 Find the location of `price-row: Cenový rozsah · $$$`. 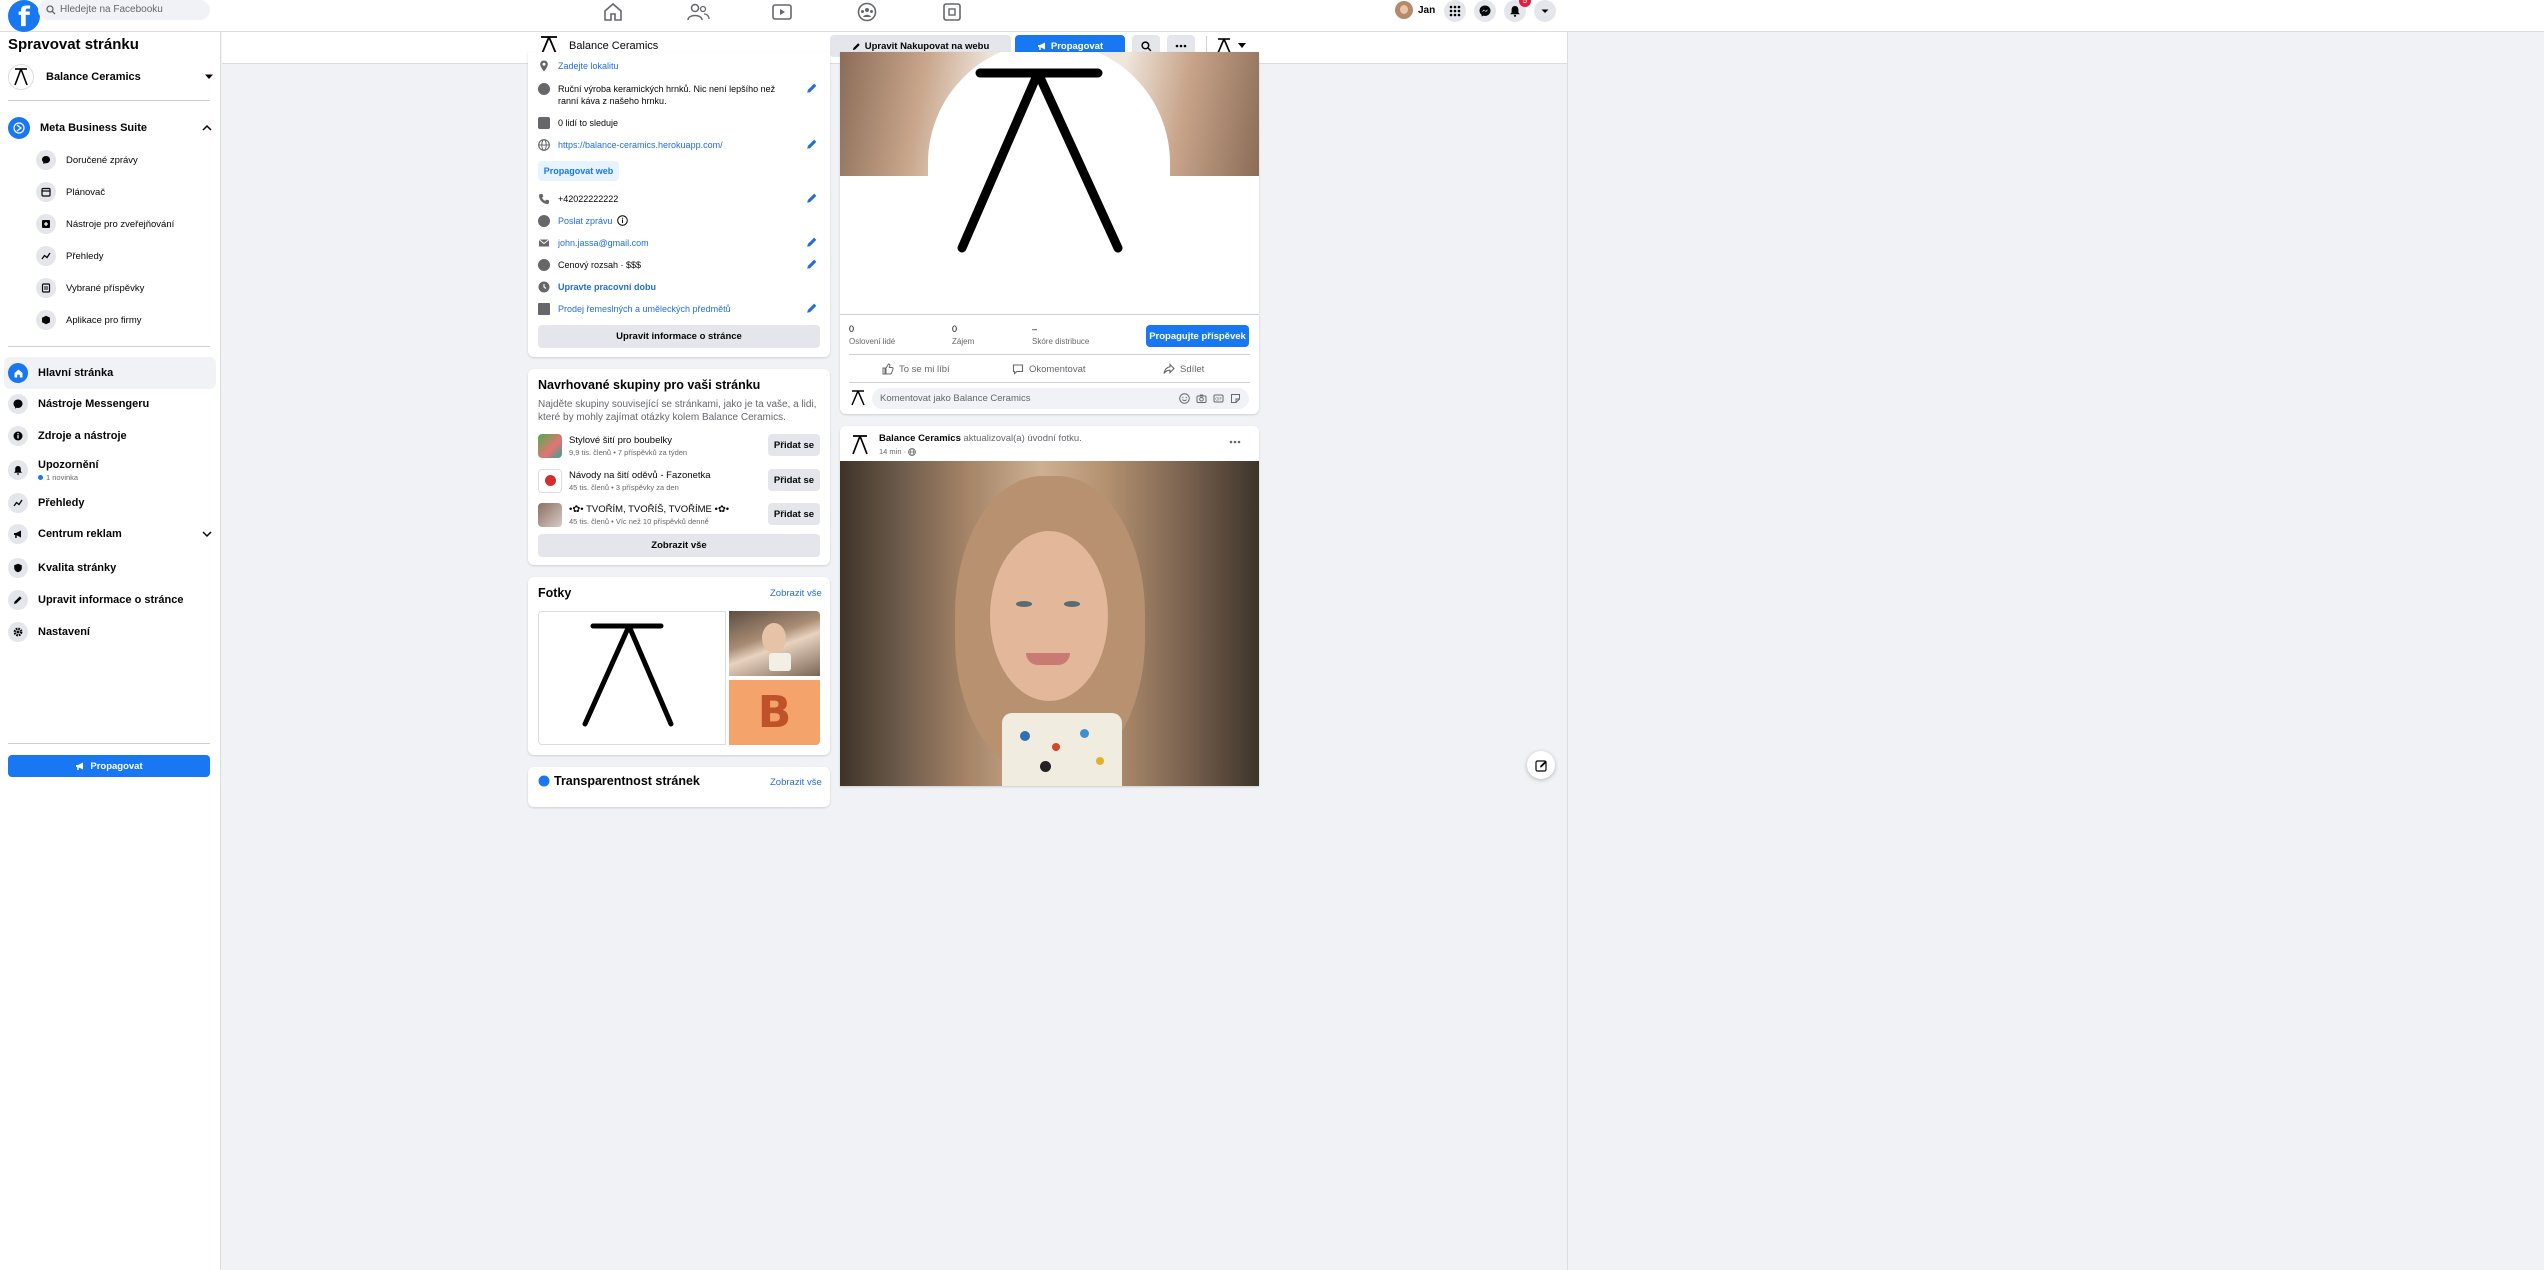

price-row: Cenový rozsah · $$$ is located at coordinates (679, 265).